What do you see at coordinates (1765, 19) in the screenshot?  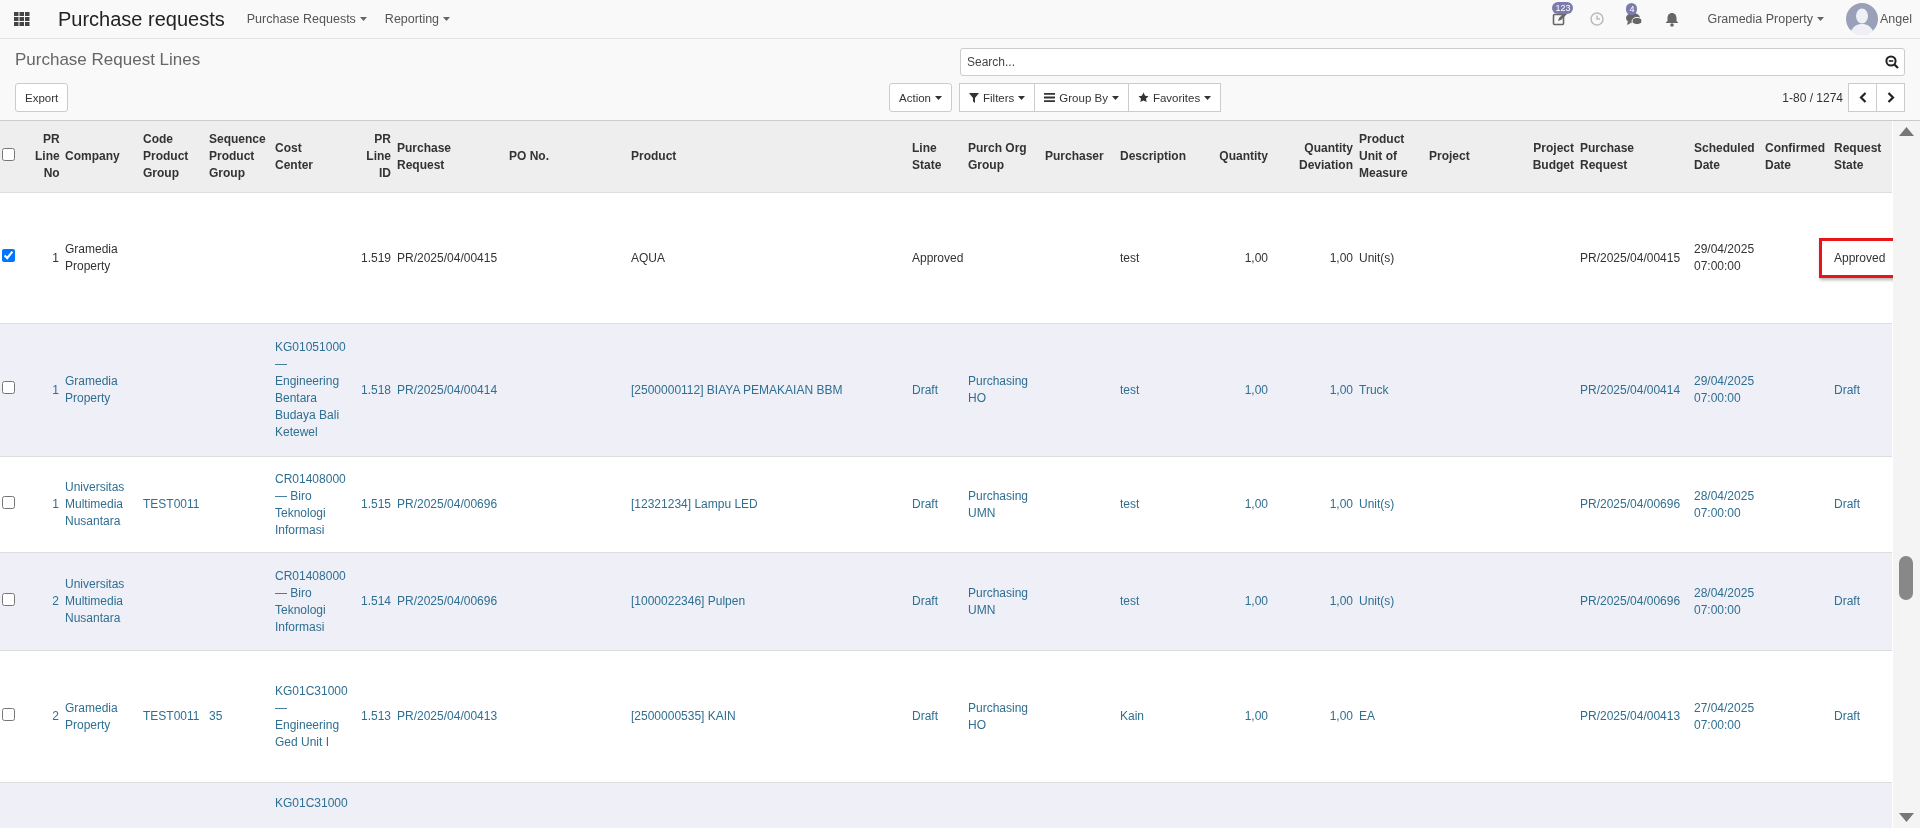 I see `company-switcher: Gramedia Property` at bounding box center [1765, 19].